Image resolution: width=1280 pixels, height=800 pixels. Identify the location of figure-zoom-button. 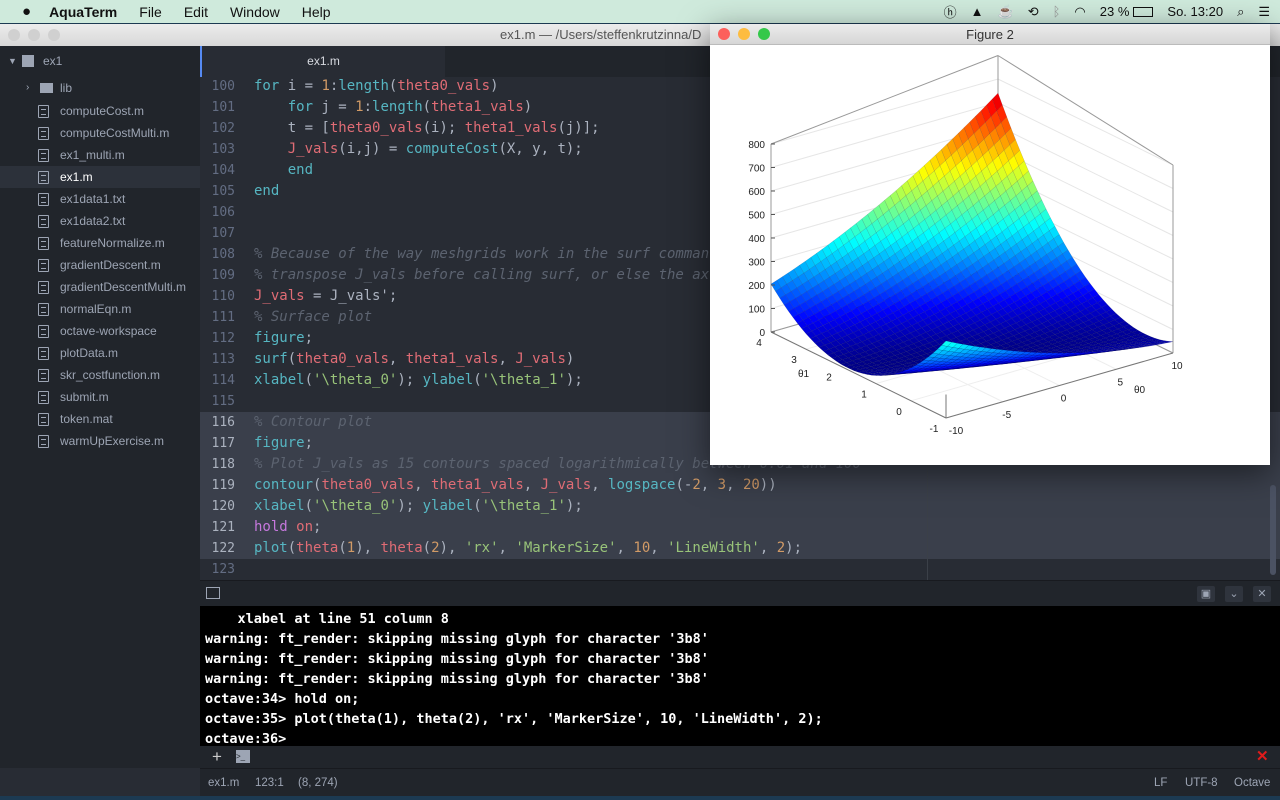
(764, 34).